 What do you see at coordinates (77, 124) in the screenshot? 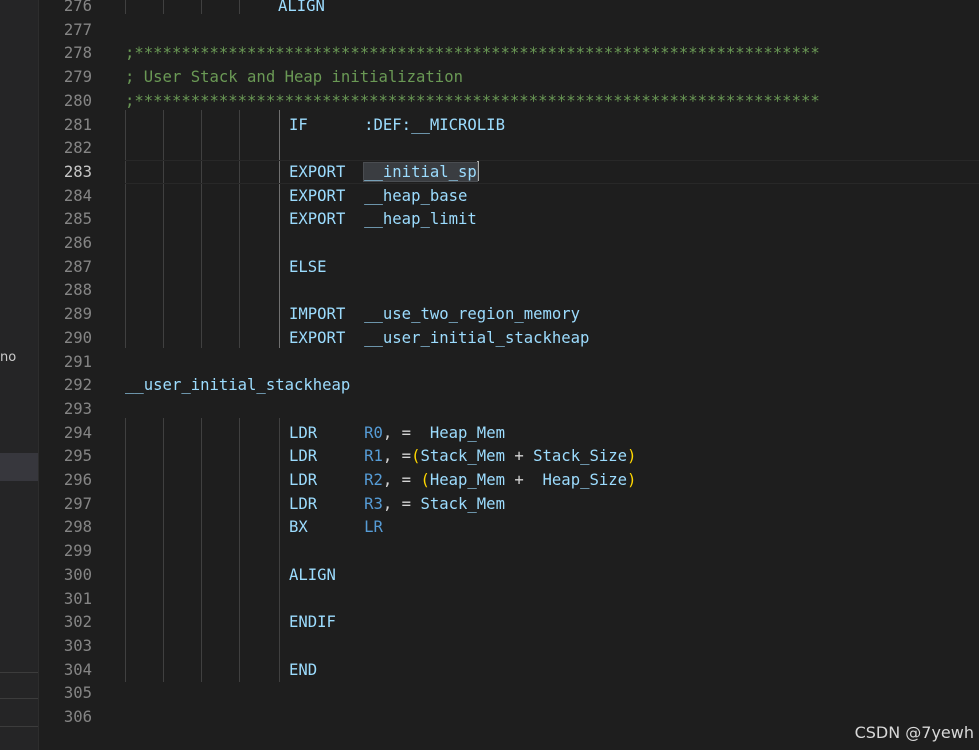
I see `line-number: 281` at bounding box center [77, 124].